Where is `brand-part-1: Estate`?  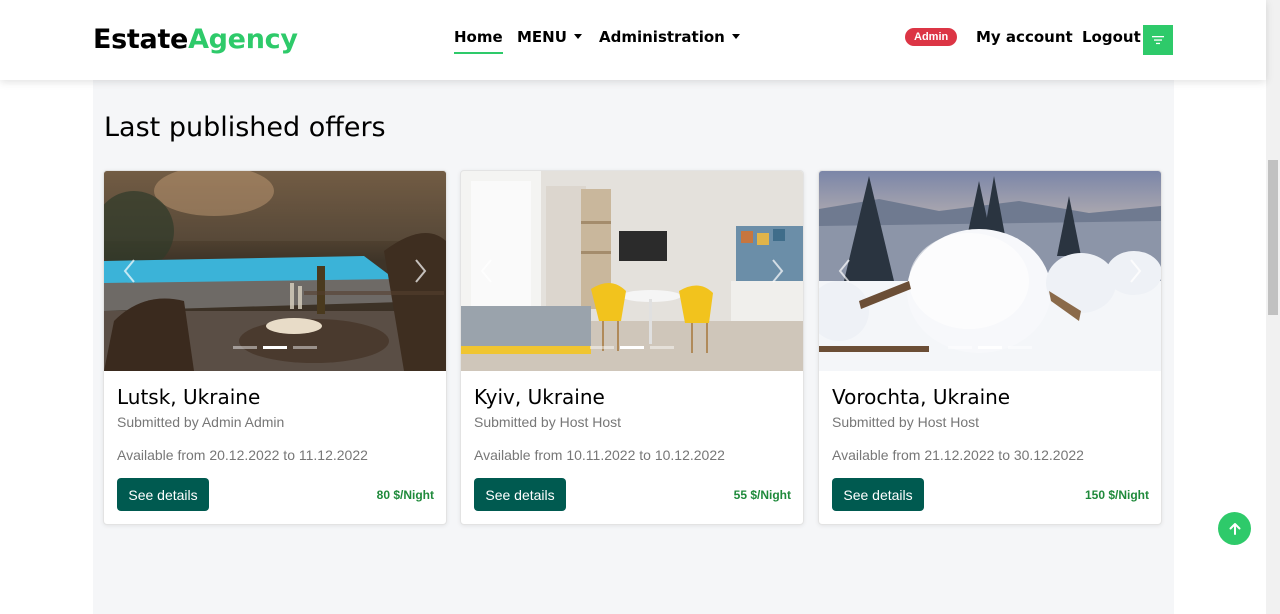 brand-part-1: Estate is located at coordinates (141, 39).